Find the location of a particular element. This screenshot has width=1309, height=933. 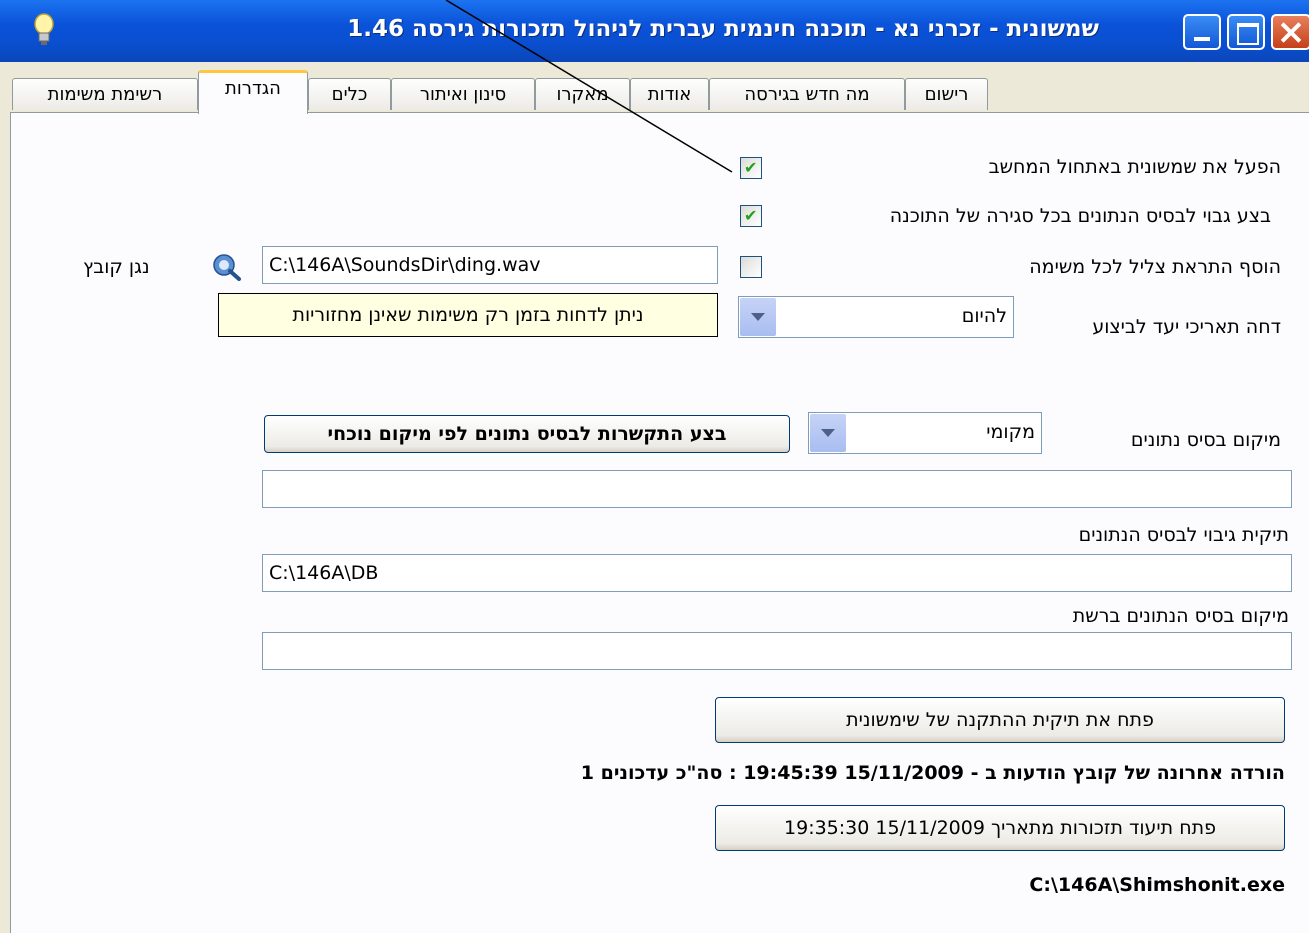

tab-whats-new: מה חדש בגירסה is located at coordinates (807, 94).